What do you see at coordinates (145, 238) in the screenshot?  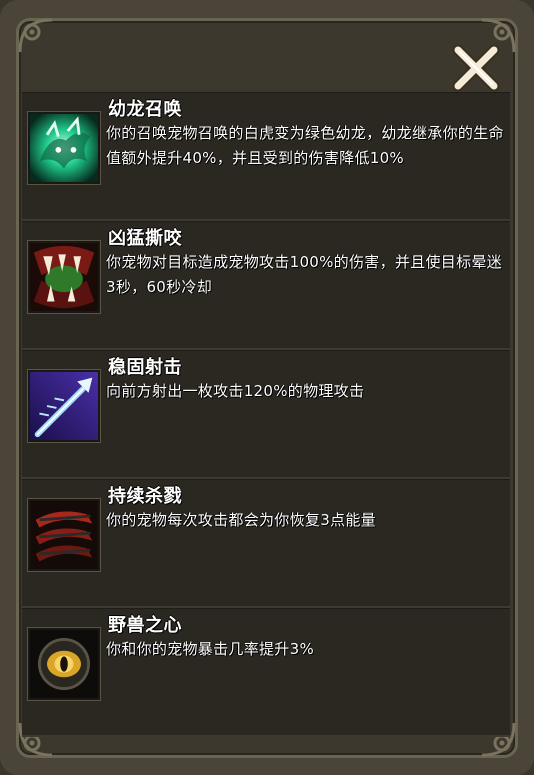 I see `skill-name: 凶猛撕咬` at bounding box center [145, 238].